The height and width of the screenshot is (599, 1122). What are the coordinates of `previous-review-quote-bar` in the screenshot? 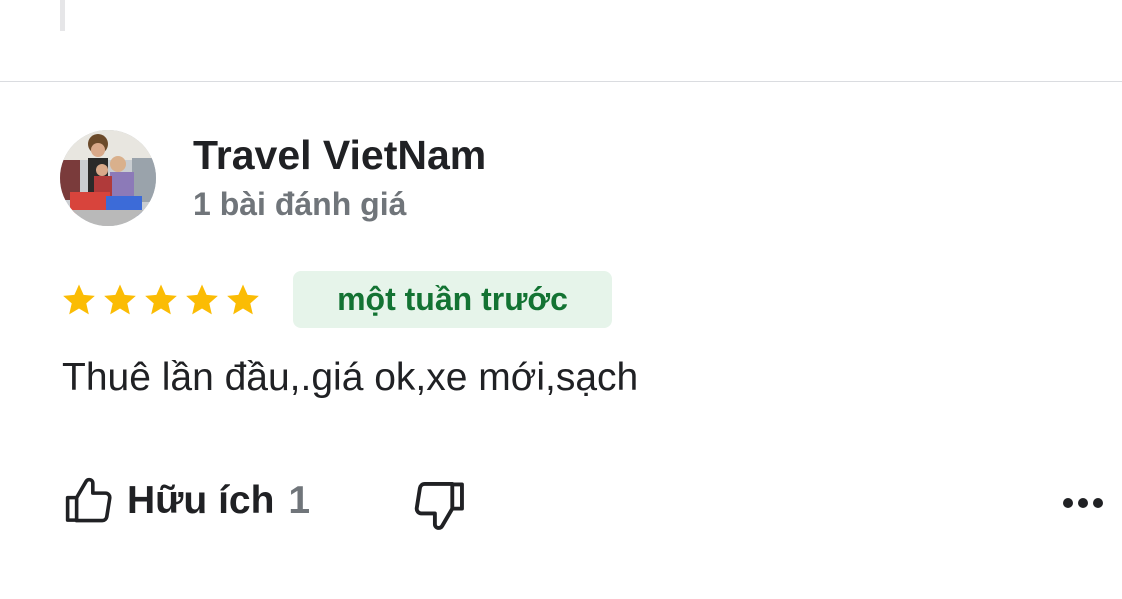 It's located at (62, 15).